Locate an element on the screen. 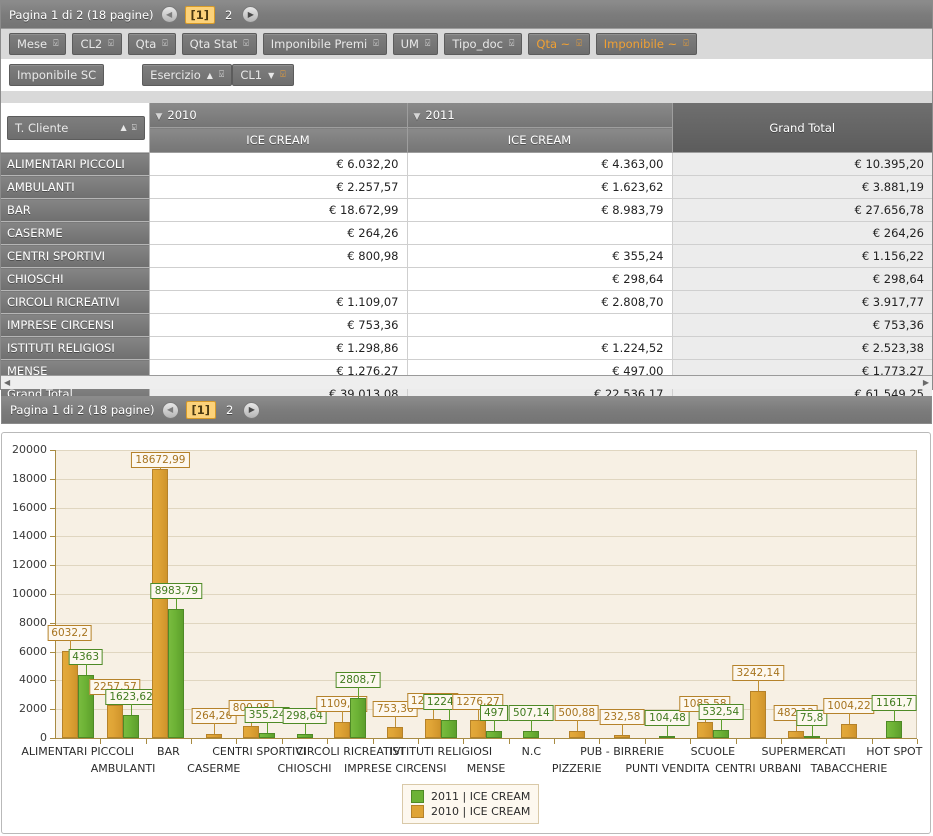 This screenshot has width=933, height=836. x-axis-label: IMPRESE CIRCENSI is located at coordinates (395, 768).